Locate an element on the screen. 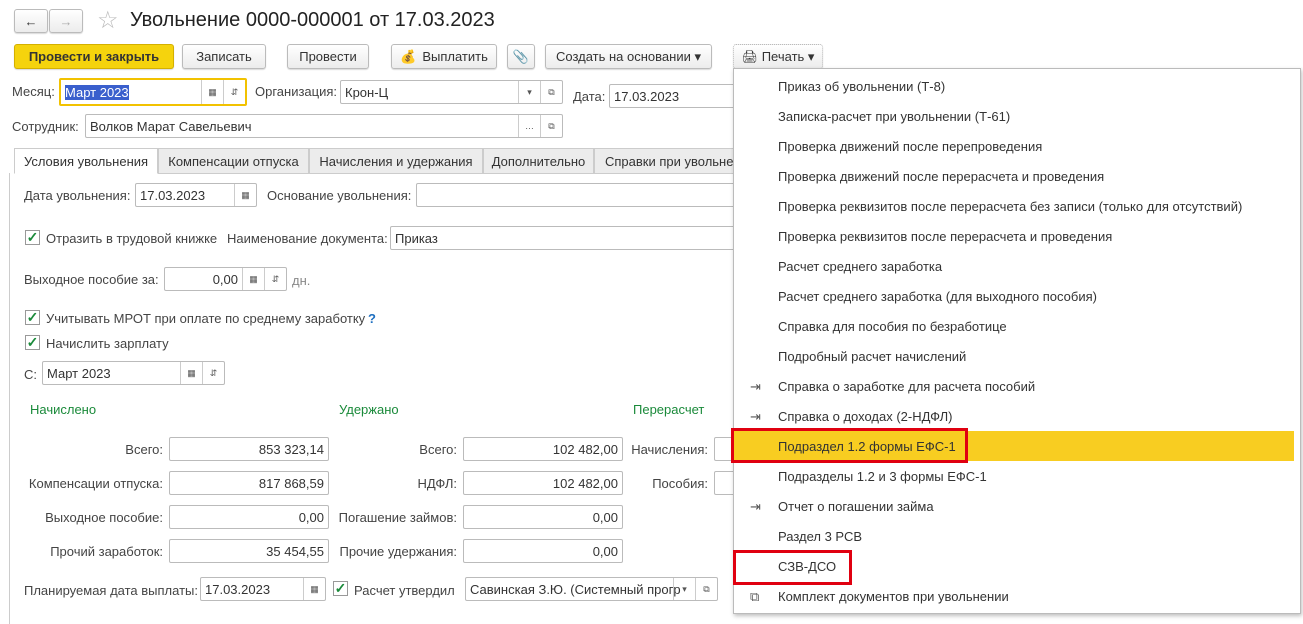 This screenshot has width=1303, height=624. from-label: С: is located at coordinates (30, 374).